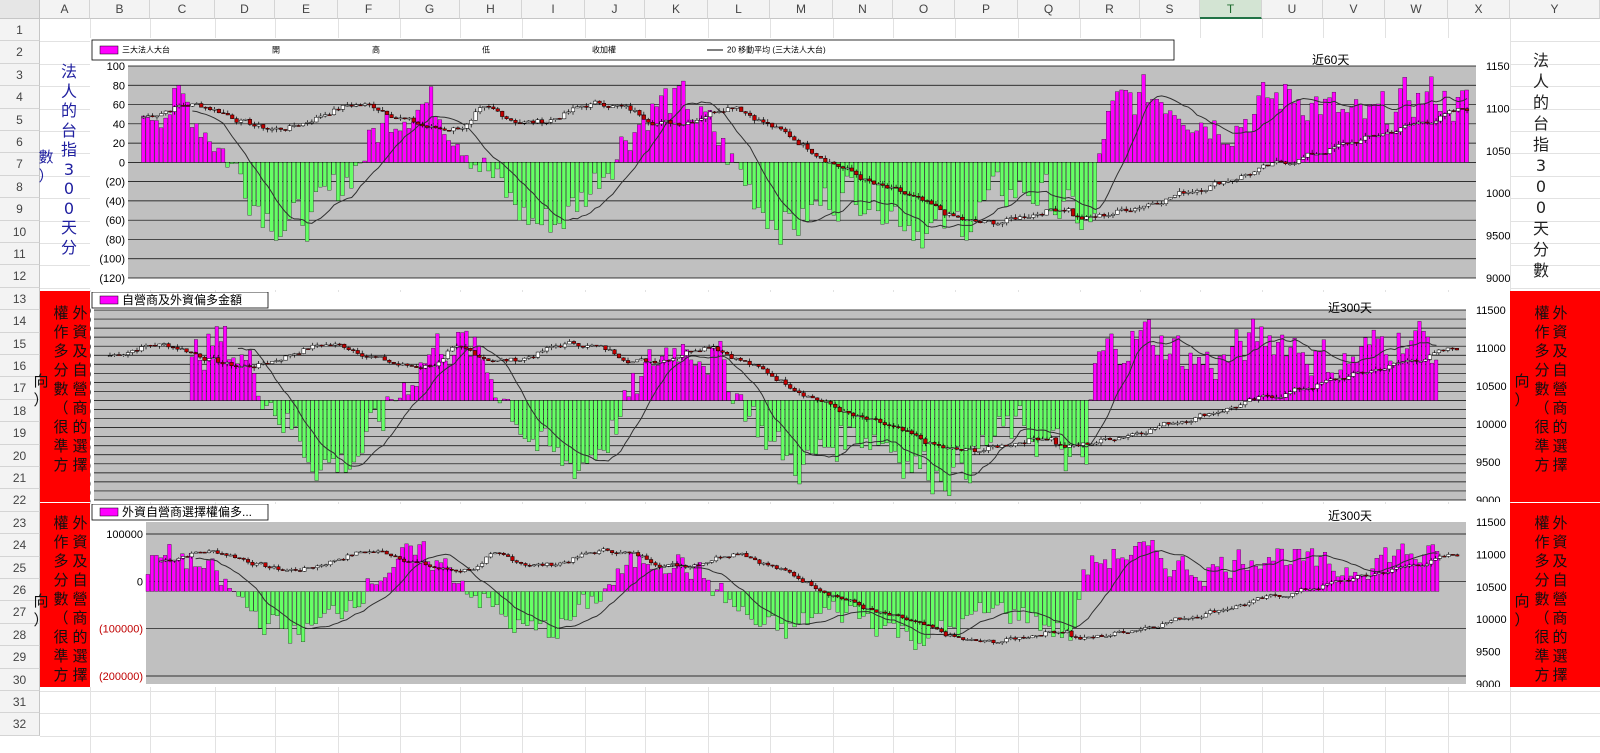 This screenshot has height=753, width=1600. Describe the element at coordinates (20, 97) in the screenshot. I see `row-header-4: 4` at that location.